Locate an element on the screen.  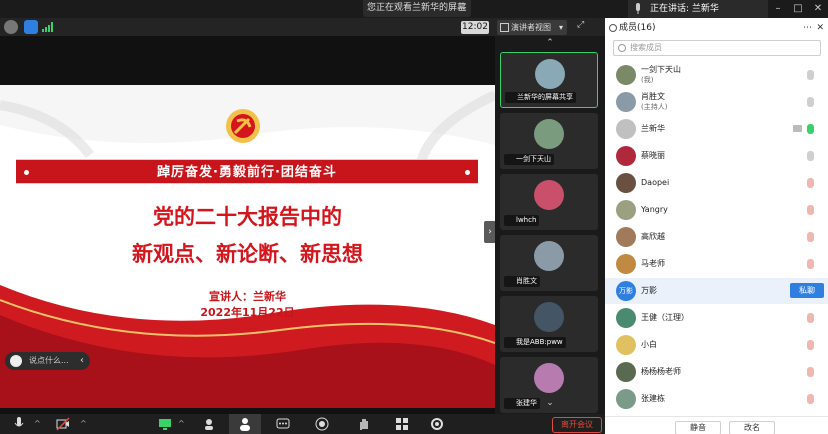
member-row: 蔡晓丽 is located at coordinates (716, 156).